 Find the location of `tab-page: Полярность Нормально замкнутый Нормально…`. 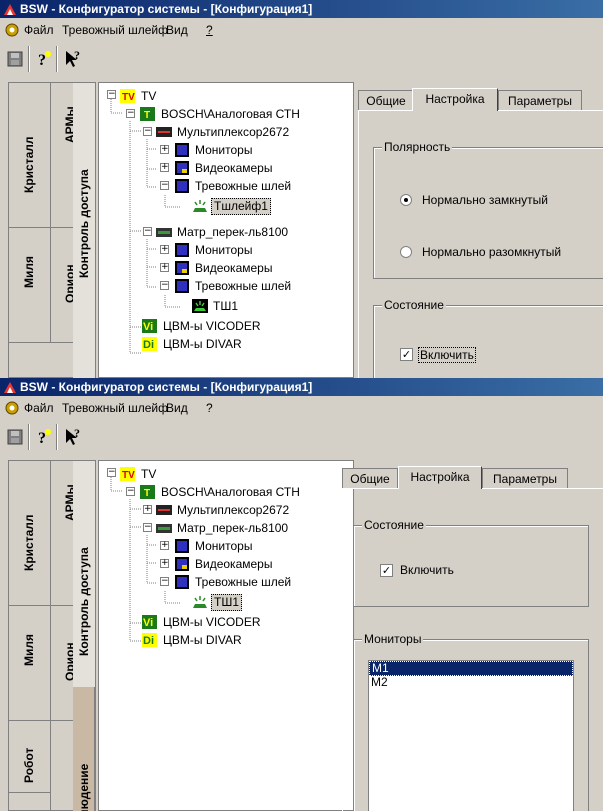

tab-page: Полярность Нормально замкнутый Нормально… is located at coordinates (480, 244).